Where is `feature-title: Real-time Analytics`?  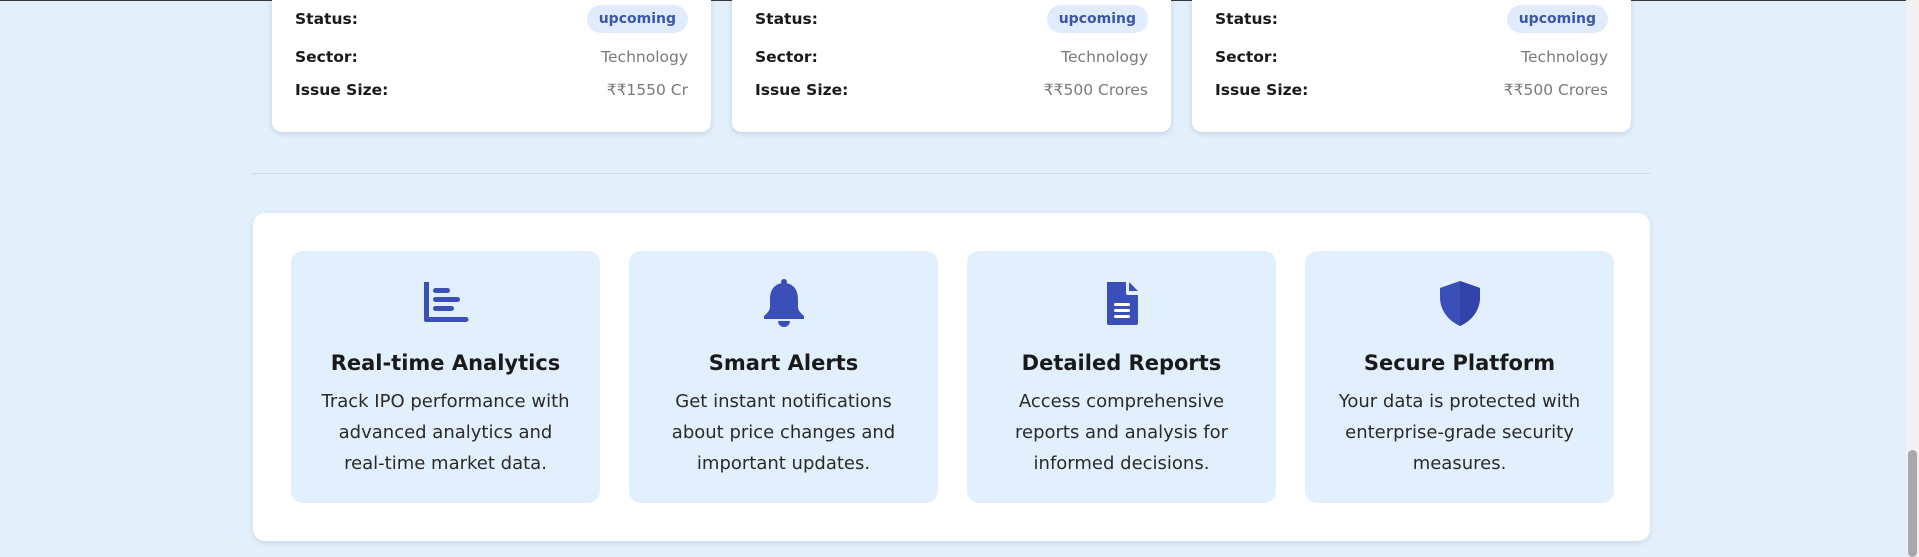
feature-title: Real-time Analytics is located at coordinates (445, 363).